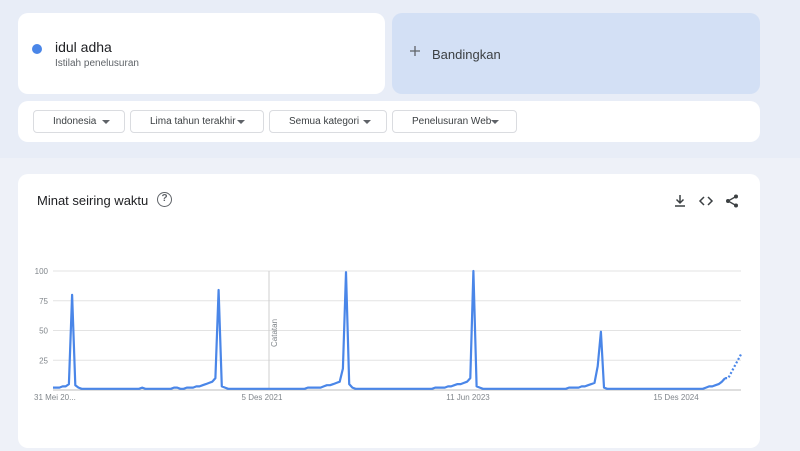 This screenshot has height=451, width=800. Describe the element at coordinates (193, 121) in the screenshot. I see `filter-time-range-label: Lima tahun terakhir` at that location.